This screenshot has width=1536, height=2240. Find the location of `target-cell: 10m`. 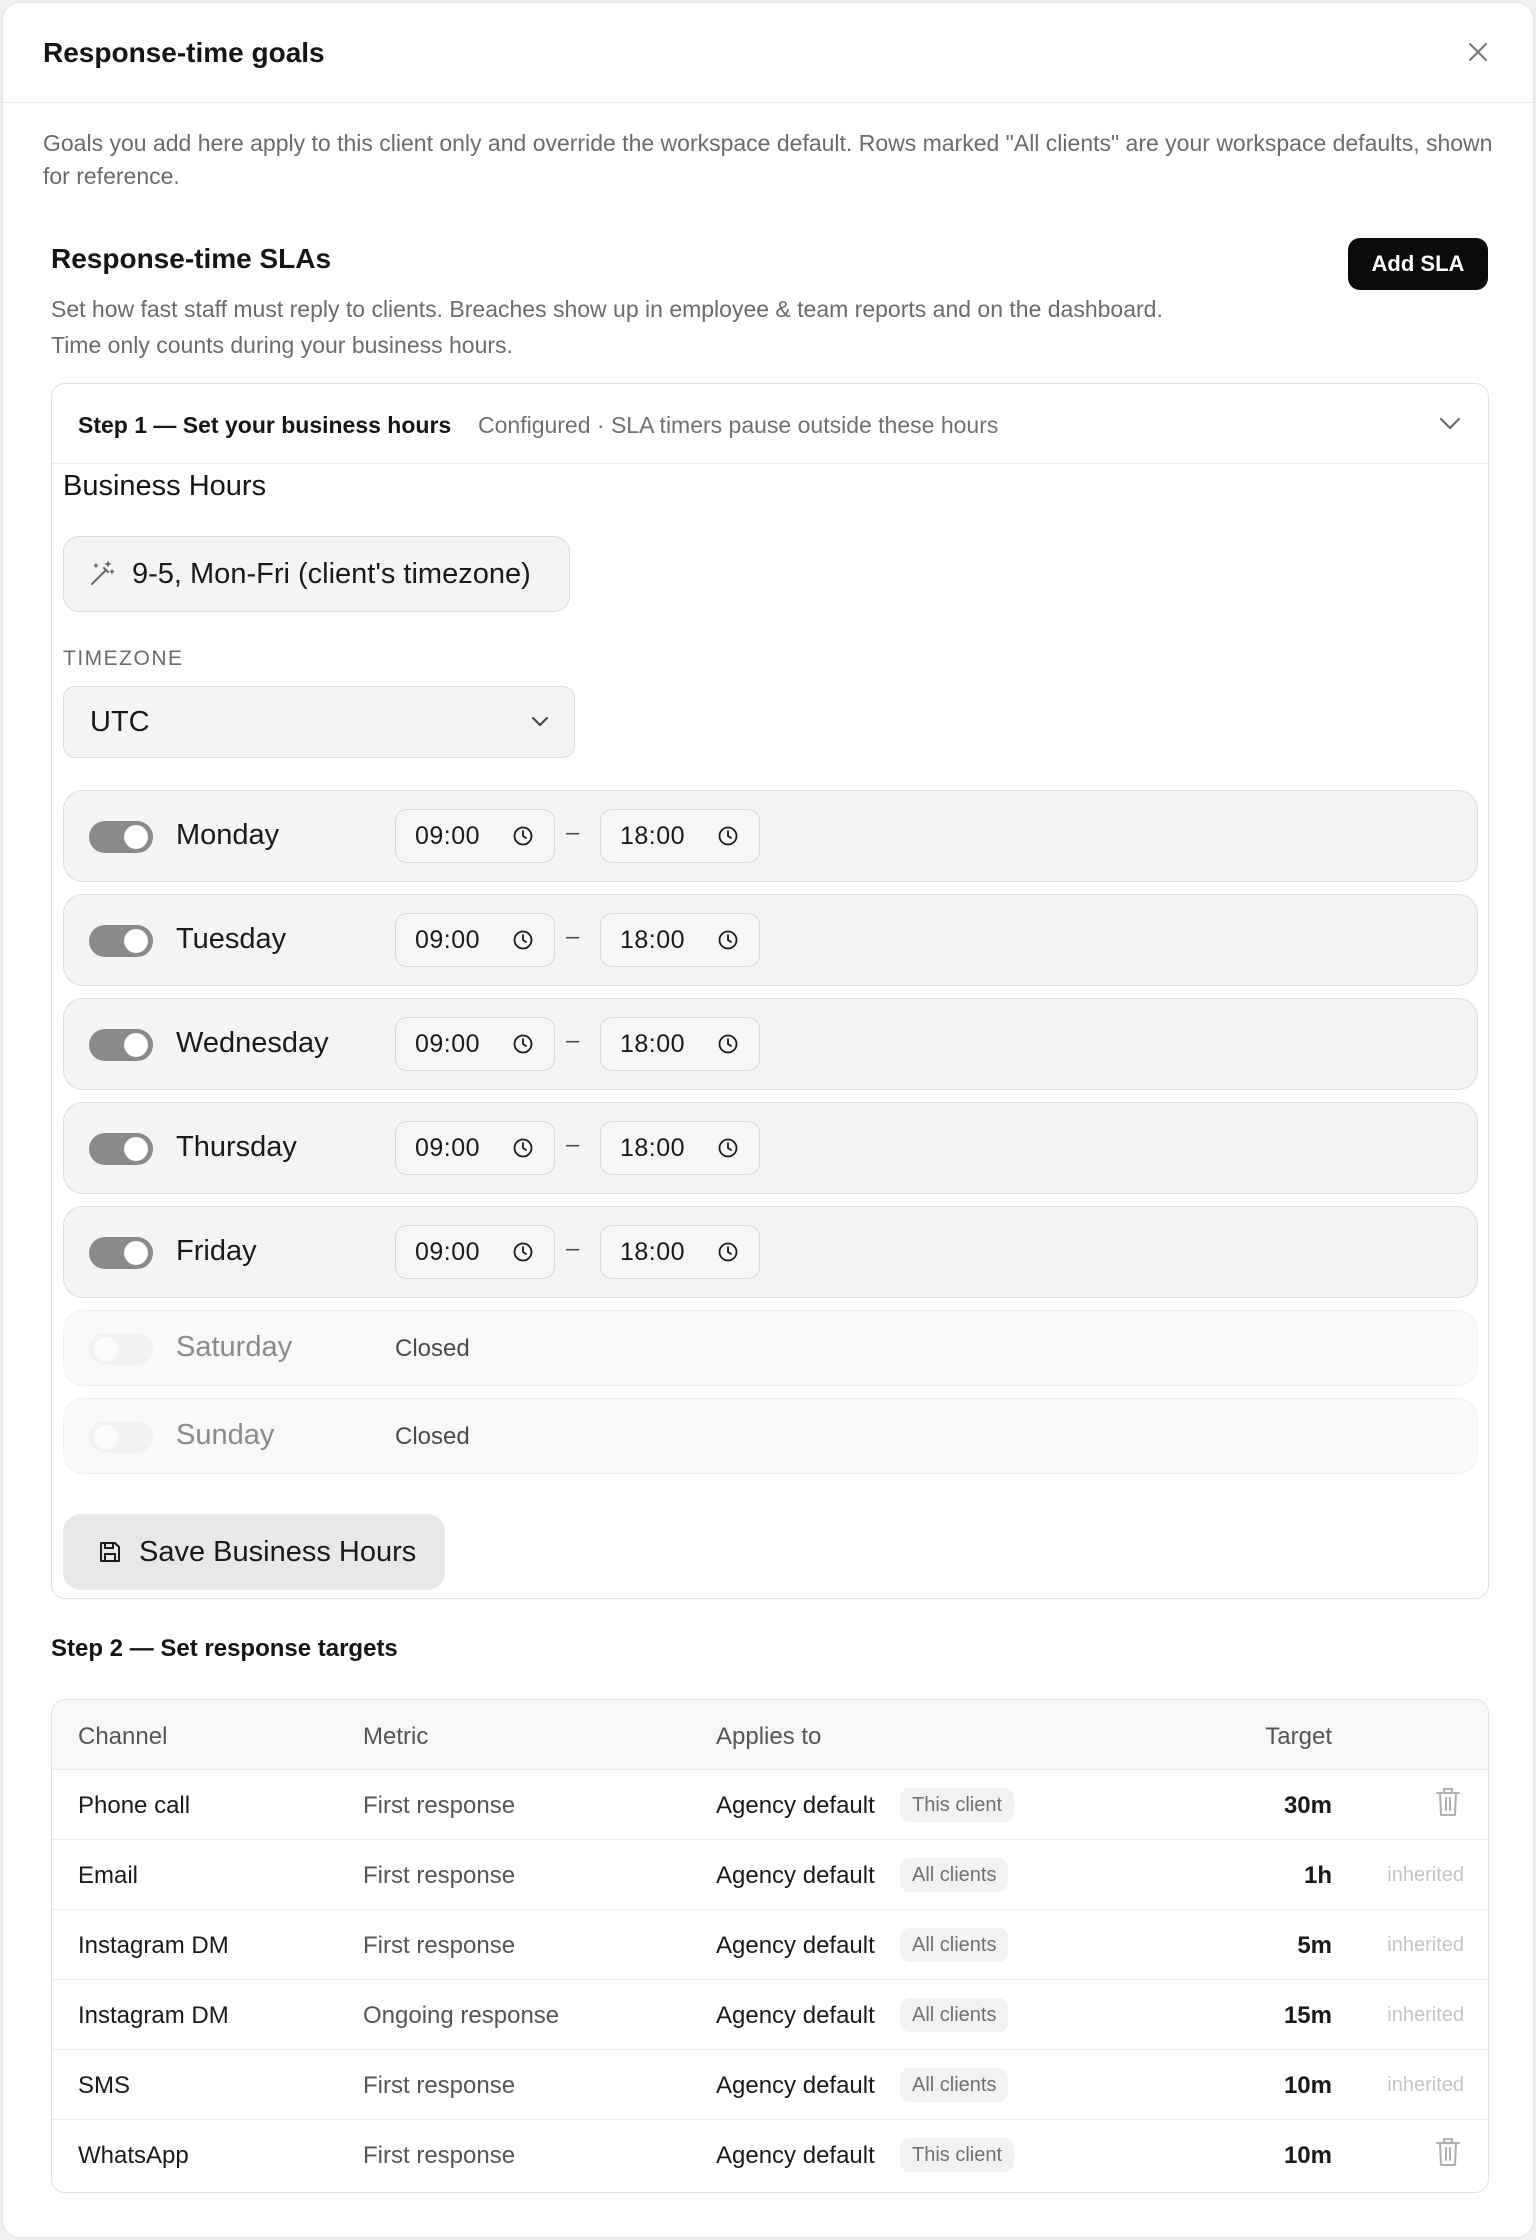

target-cell: 10m is located at coordinates (1307, 2085).